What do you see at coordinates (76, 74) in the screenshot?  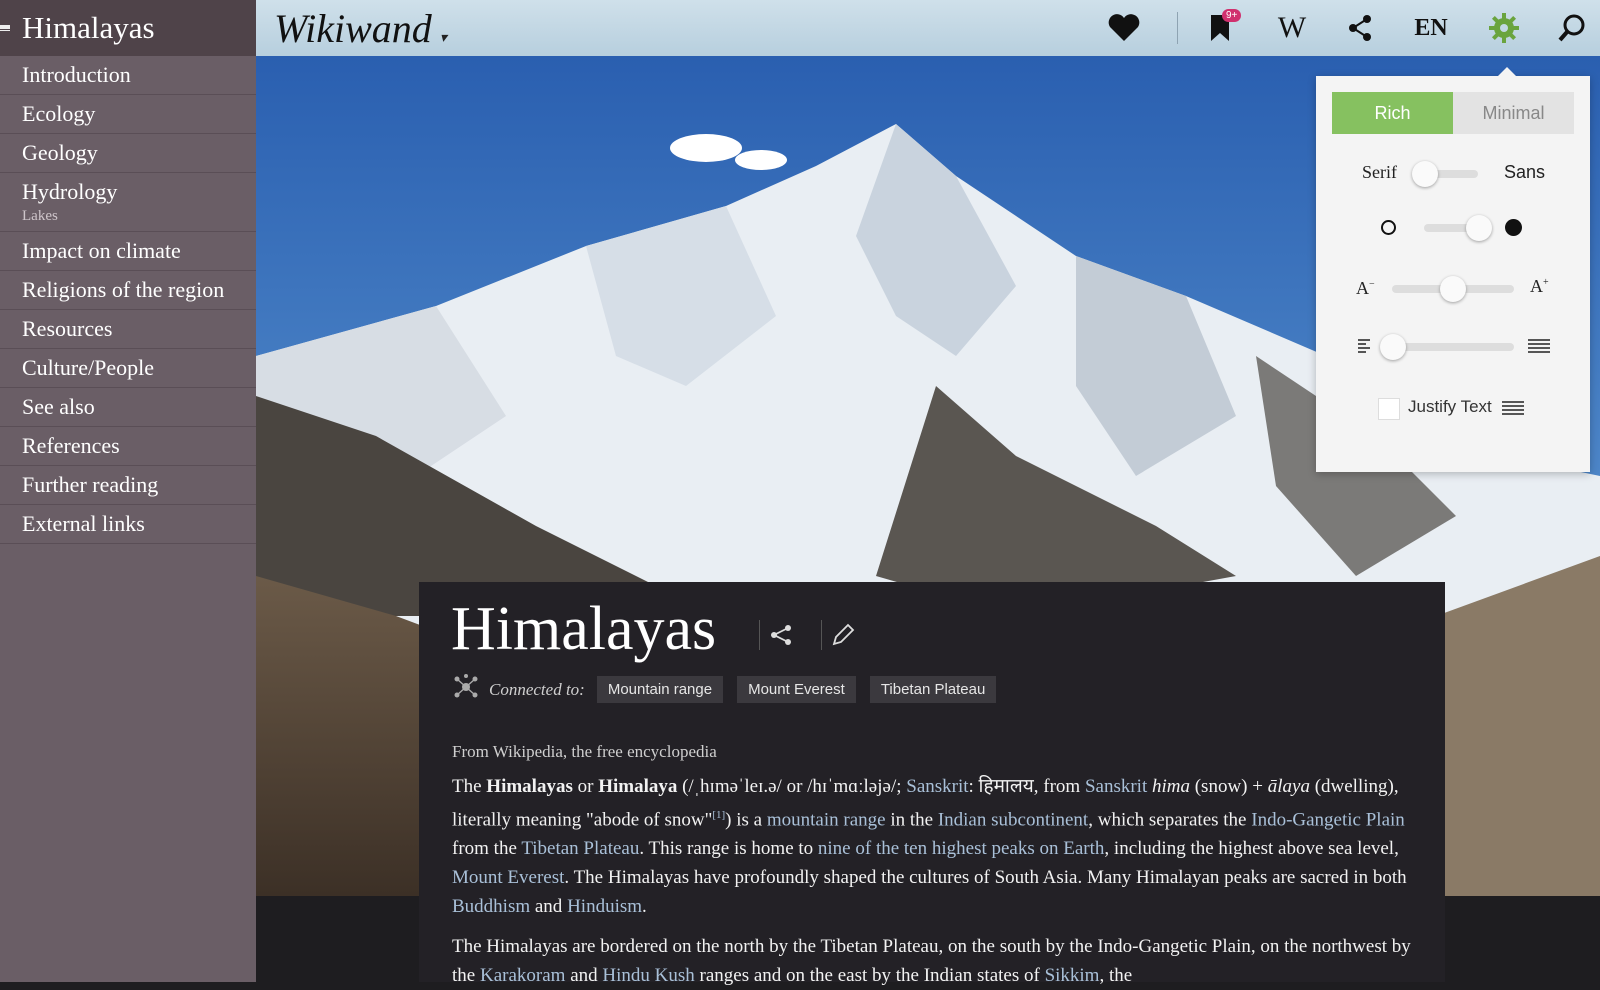 I see `toc-label: Introduction` at bounding box center [76, 74].